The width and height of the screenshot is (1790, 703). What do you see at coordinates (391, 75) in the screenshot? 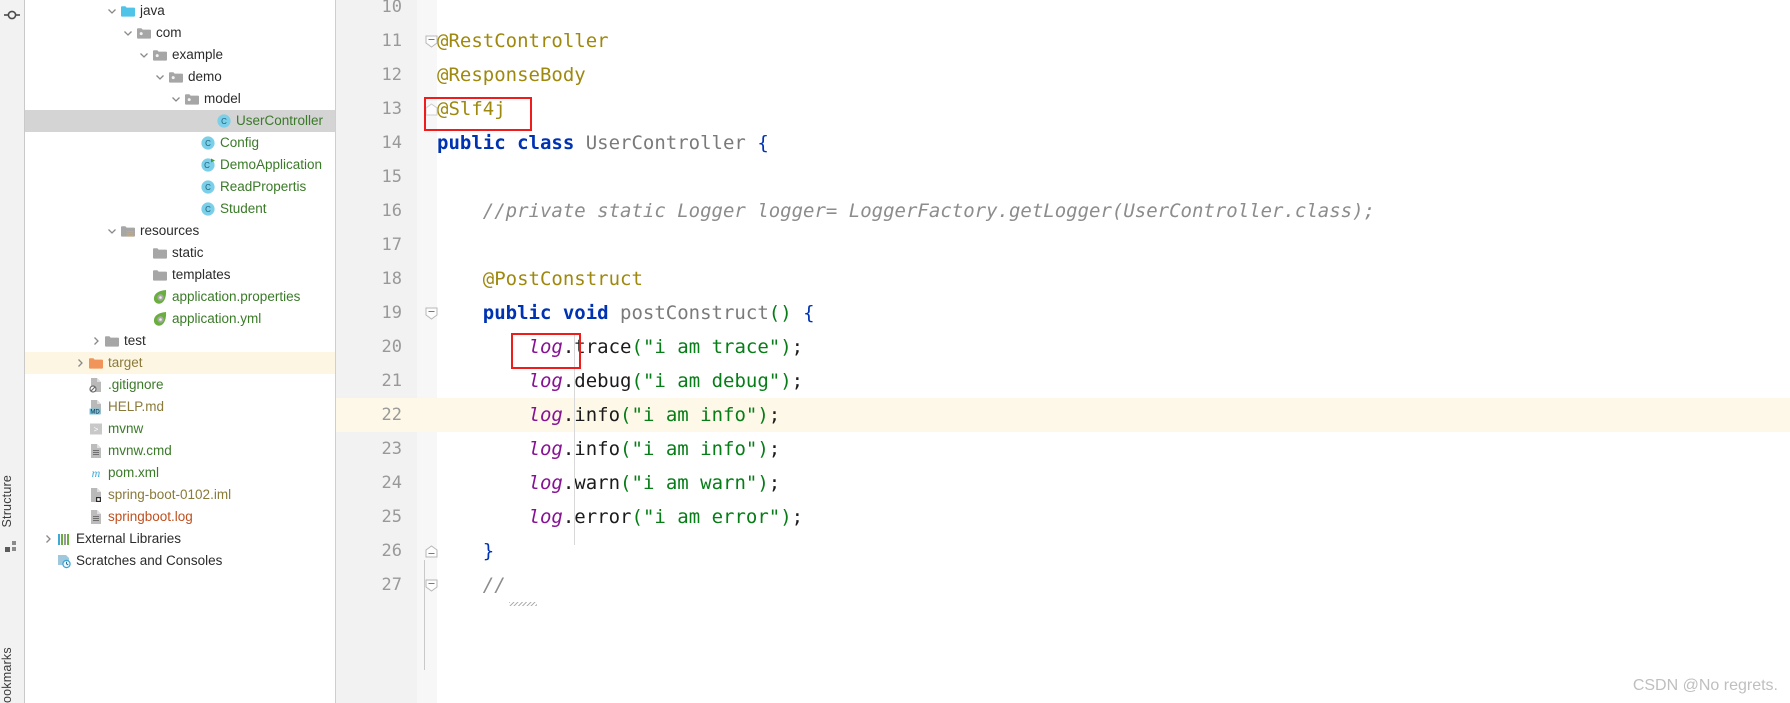
I see `line-number: 12` at bounding box center [391, 75].